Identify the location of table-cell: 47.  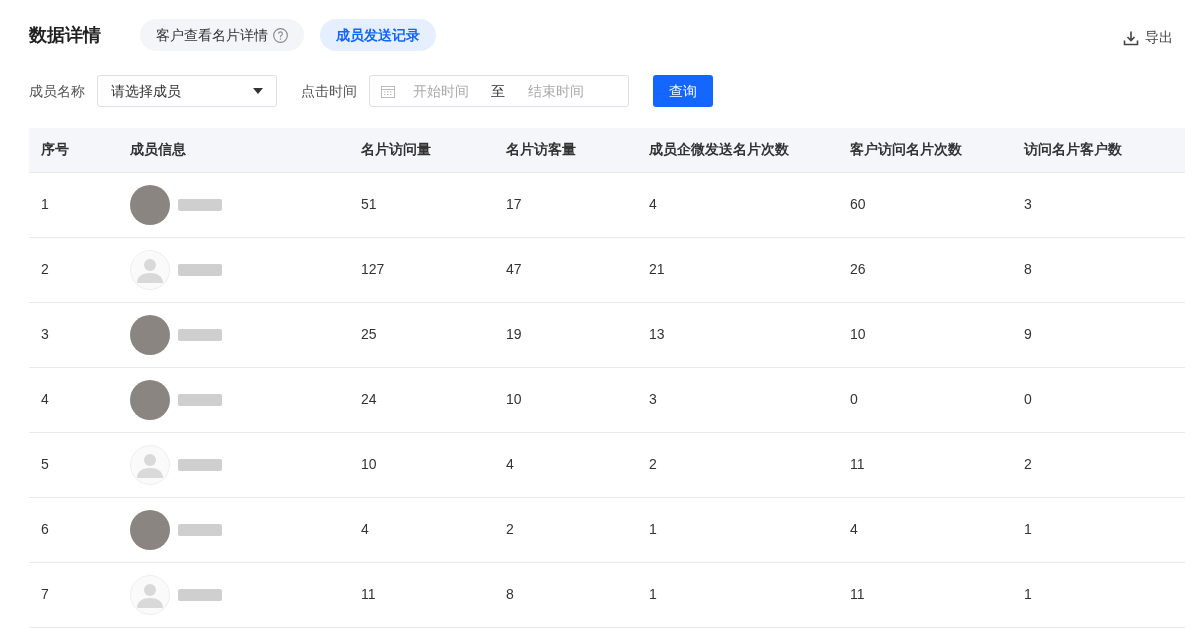
(514, 269).